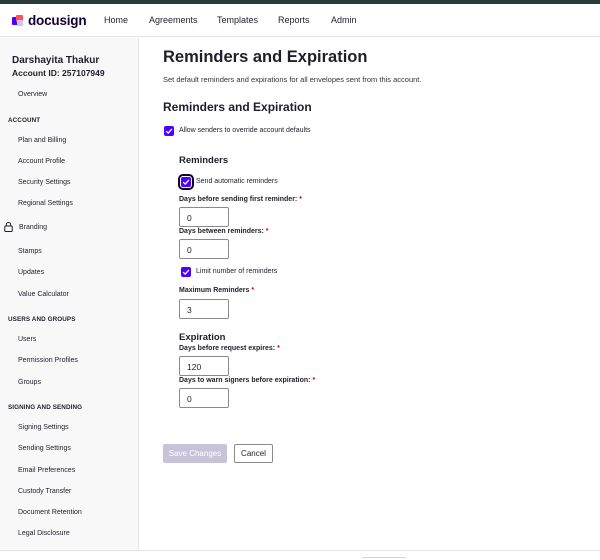 The height and width of the screenshot is (560, 600). Describe the element at coordinates (46, 470) in the screenshot. I see `sidebar-item-email-preferences: Email Preferences` at that location.